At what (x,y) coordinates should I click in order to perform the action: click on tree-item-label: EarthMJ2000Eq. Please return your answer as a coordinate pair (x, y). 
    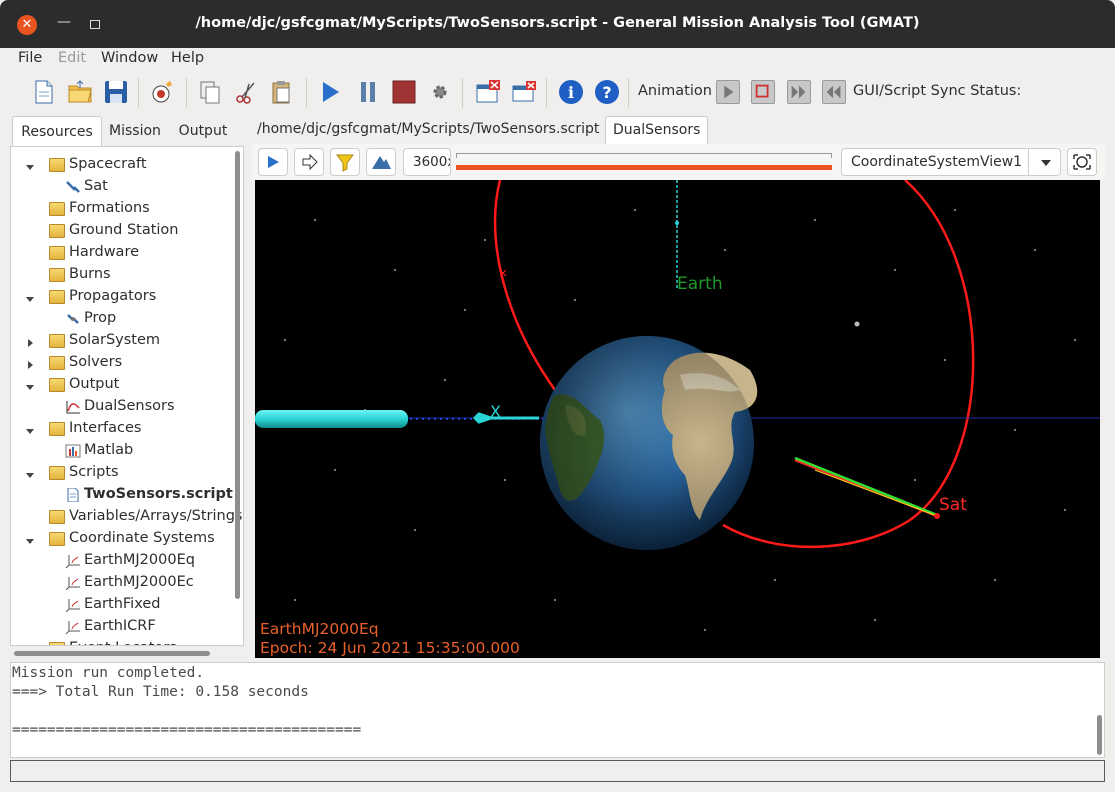
    Looking at the image, I should click on (139, 560).